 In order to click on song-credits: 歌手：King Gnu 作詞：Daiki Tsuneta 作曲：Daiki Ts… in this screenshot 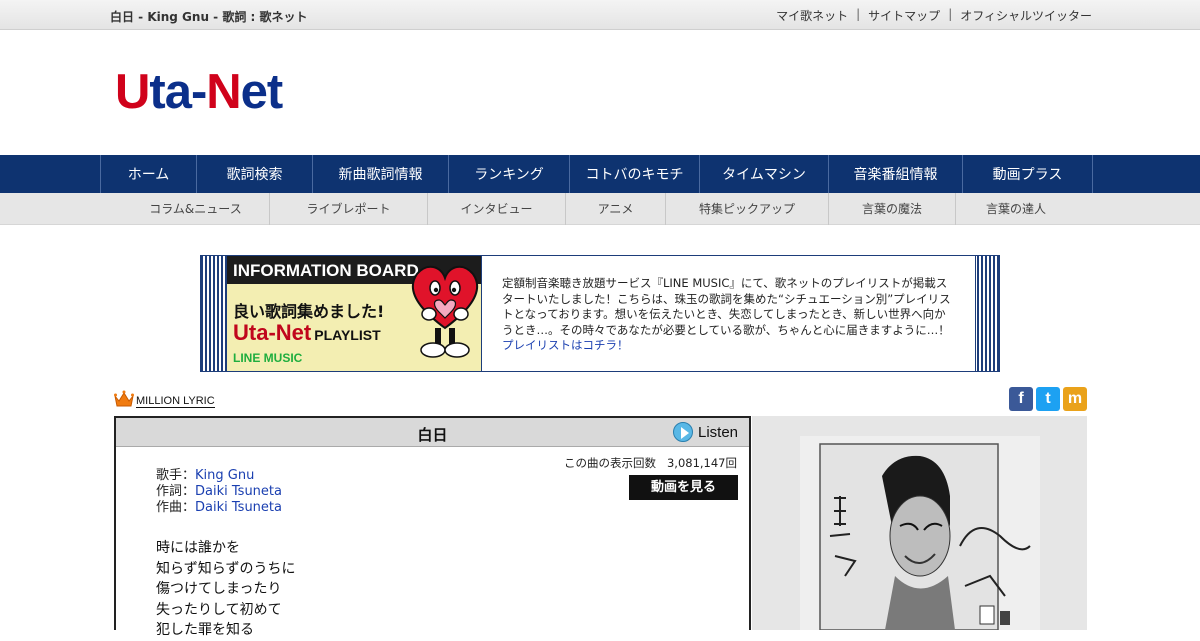, I will do `click(219, 492)`.